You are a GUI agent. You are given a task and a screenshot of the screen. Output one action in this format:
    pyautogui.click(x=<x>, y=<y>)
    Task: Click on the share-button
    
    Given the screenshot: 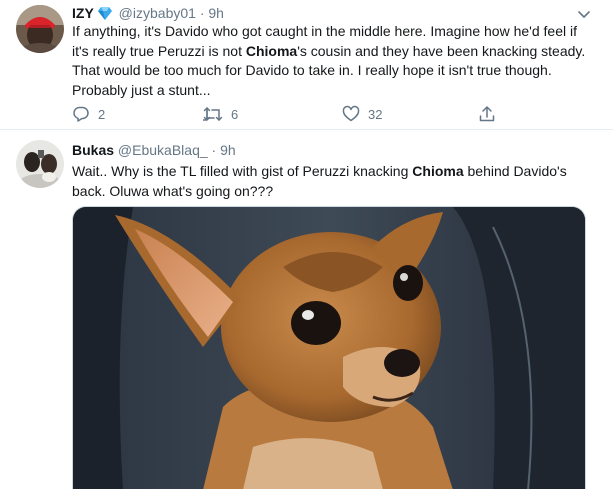 What is the action you would take?
    pyautogui.click(x=487, y=114)
    